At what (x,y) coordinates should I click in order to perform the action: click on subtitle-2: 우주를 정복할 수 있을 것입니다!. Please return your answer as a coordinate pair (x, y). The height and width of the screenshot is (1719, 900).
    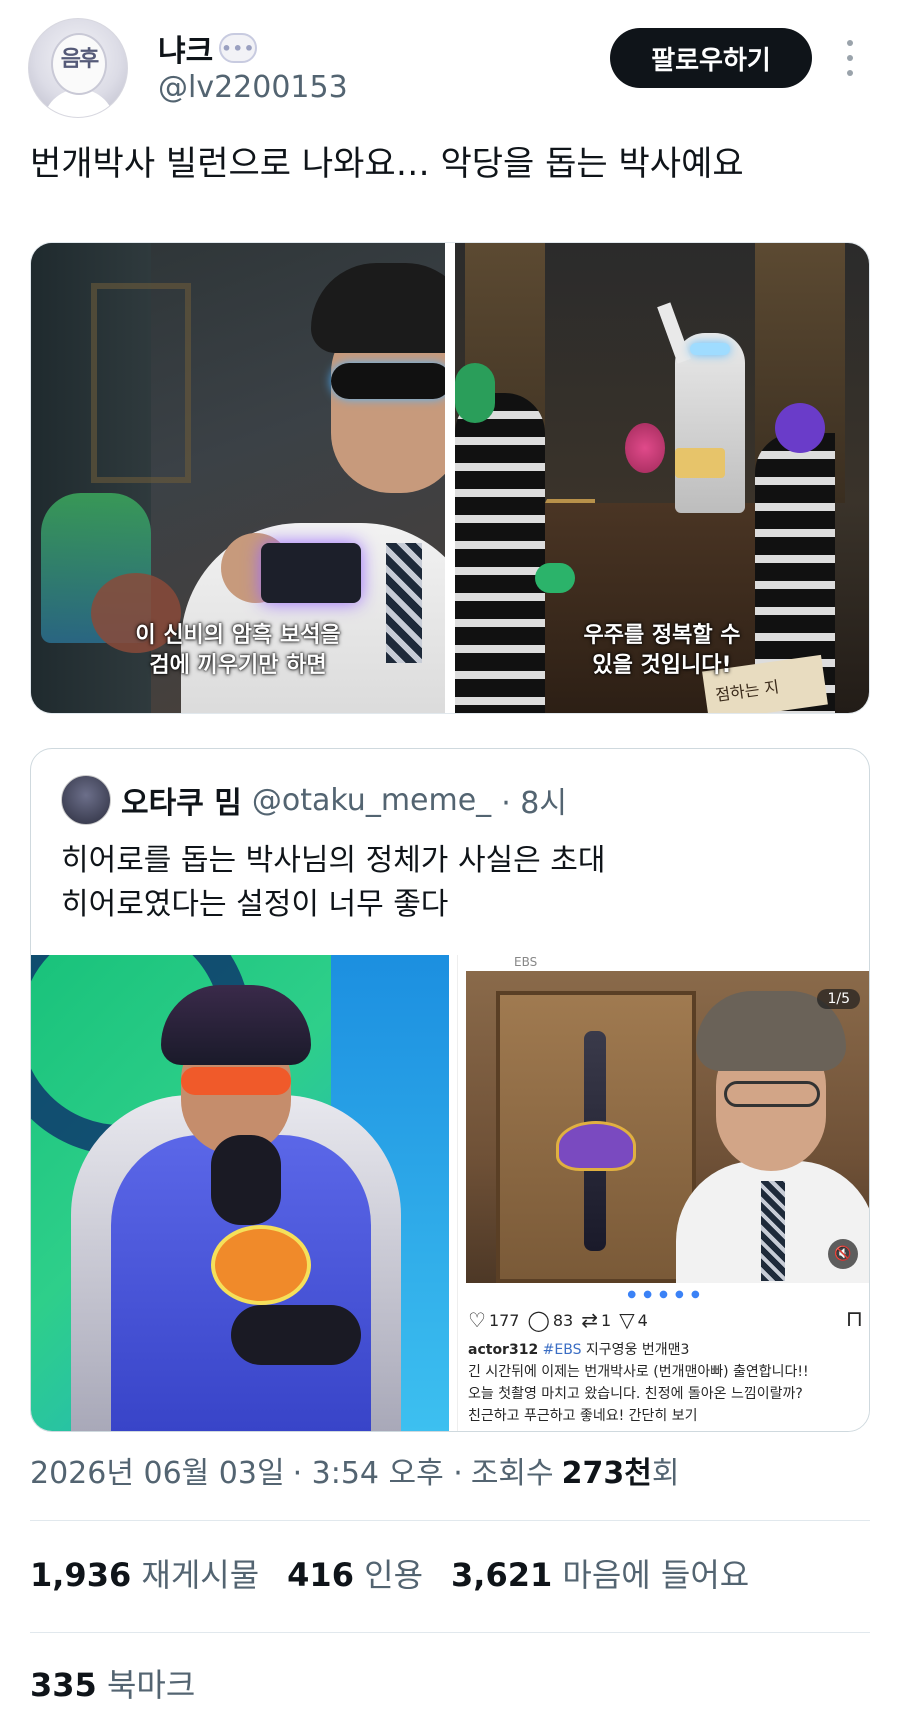
    Looking at the image, I should click on (662, 651).